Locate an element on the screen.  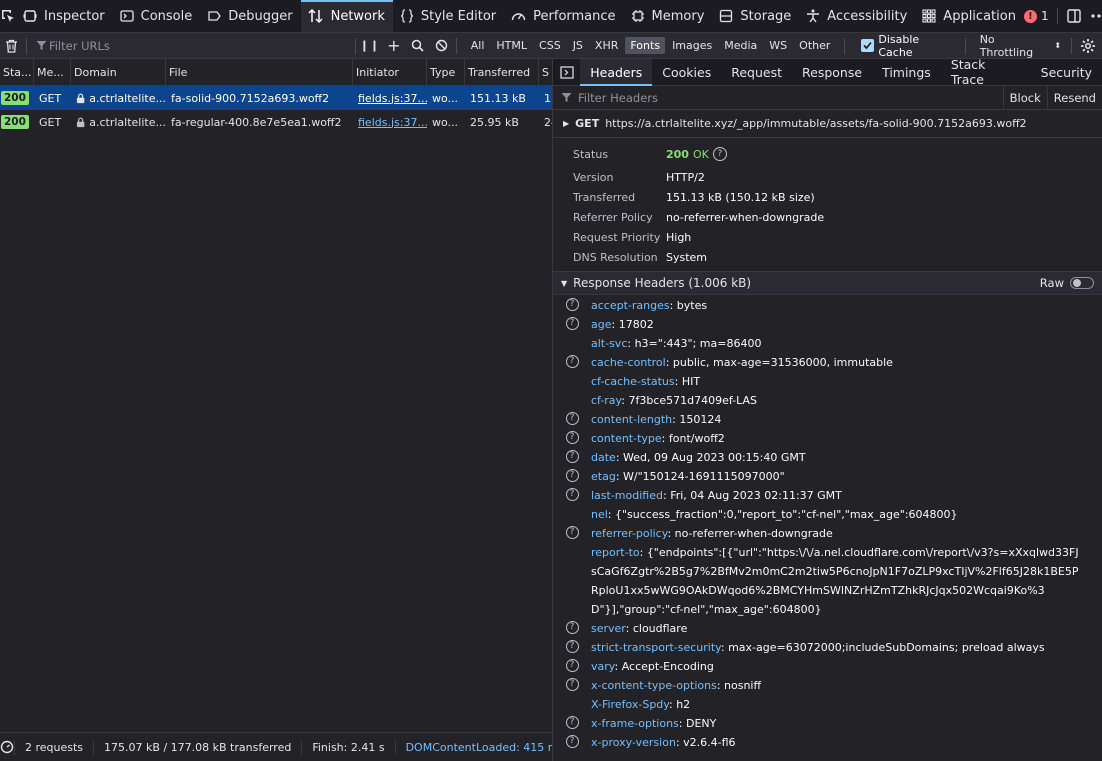
response-header-row: ? age: 17802 is located at coordinates (827, 324).